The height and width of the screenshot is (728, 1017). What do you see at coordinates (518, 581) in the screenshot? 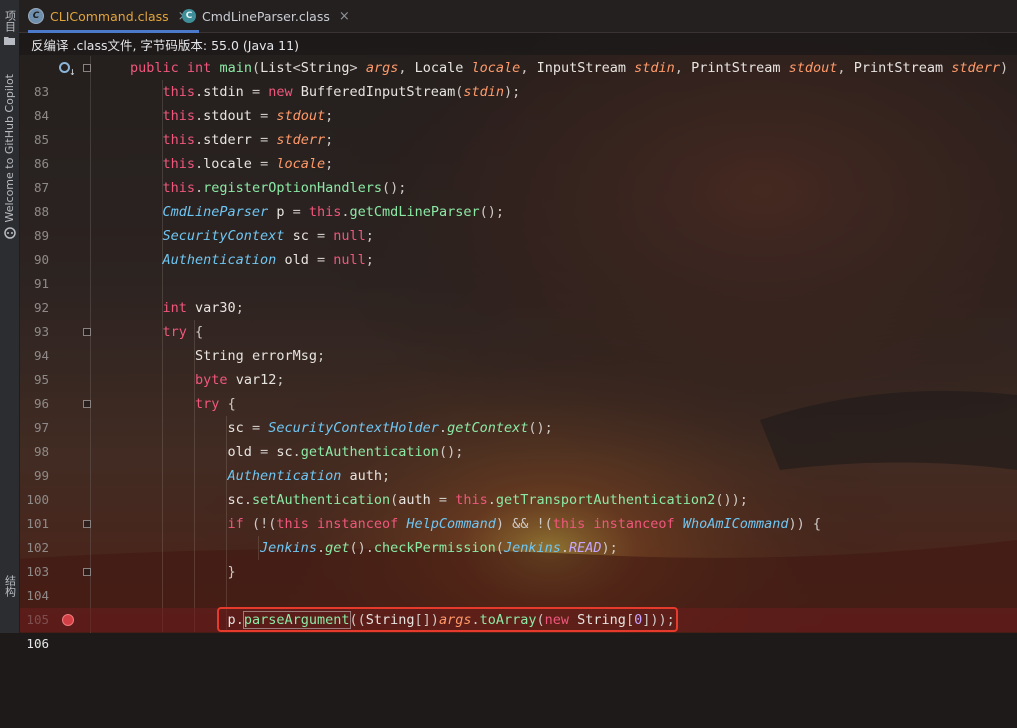
I see `code-line: 104 }` at bounding box center [518, 581].